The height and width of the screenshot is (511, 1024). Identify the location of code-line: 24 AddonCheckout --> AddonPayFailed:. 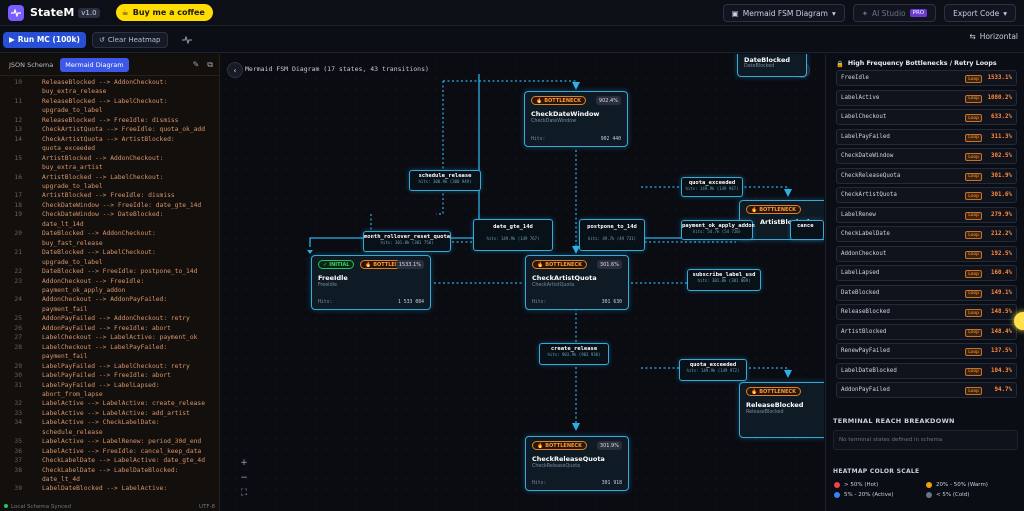
(109, 299).